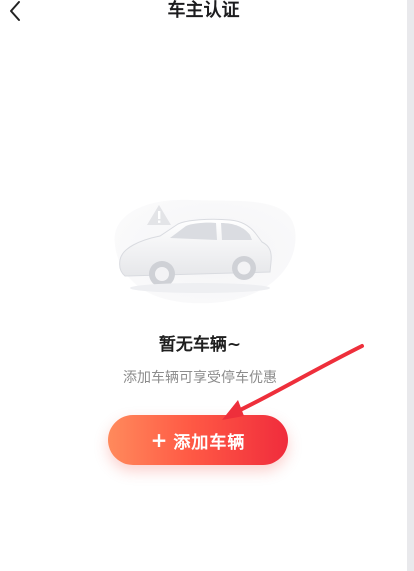 The image size is (414, 571). I want to click on empty-state-title: 暂无车辆~, so click(200, 345).